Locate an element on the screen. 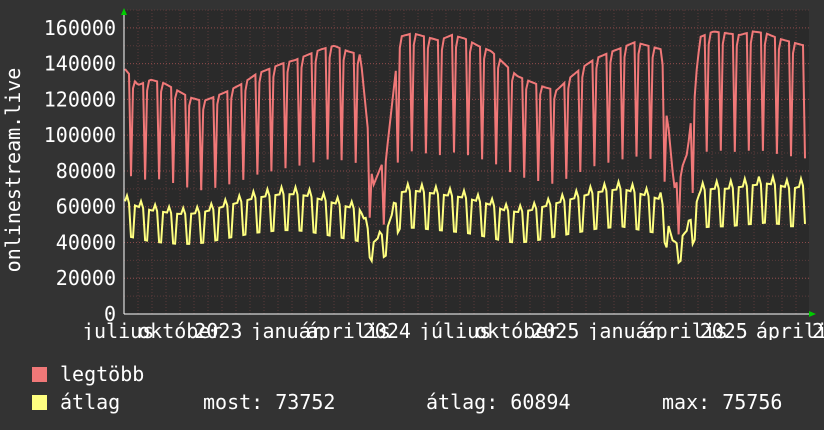 The image size is (824, 430). x-tick-label: 2024 is located at coordinates (387, 329).